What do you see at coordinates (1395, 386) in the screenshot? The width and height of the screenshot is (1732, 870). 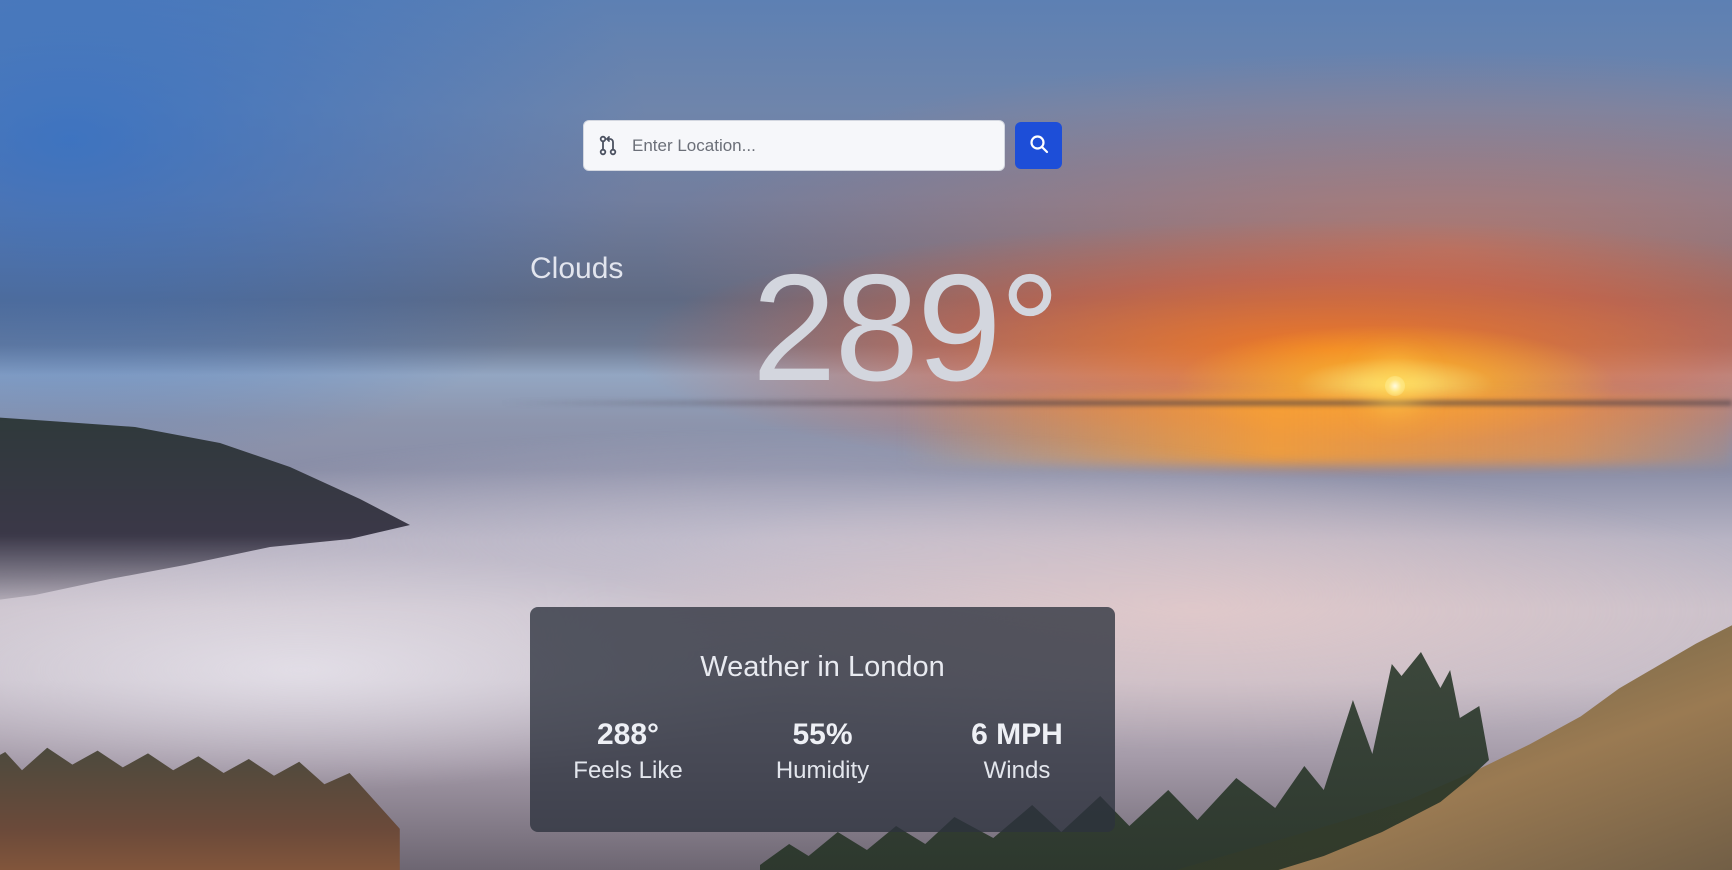 I see `sun` at bounding box center [1395, 386].